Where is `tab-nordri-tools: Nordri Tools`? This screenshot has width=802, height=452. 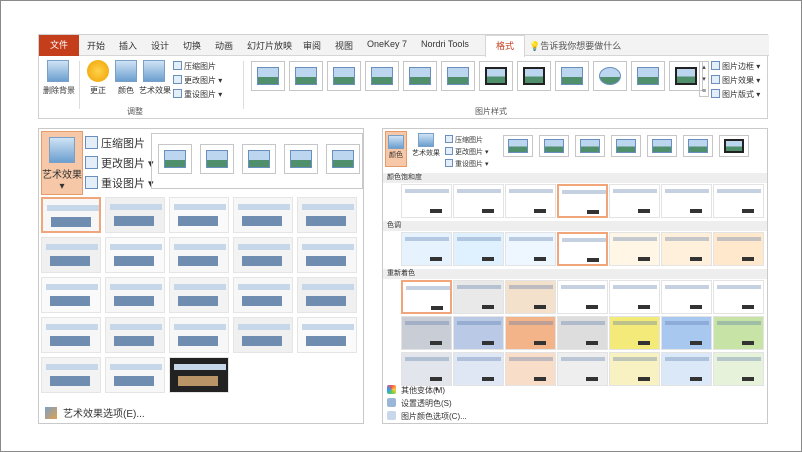
tab-nordri-tools: Nordri Tools is located at coordinates (445, 44).